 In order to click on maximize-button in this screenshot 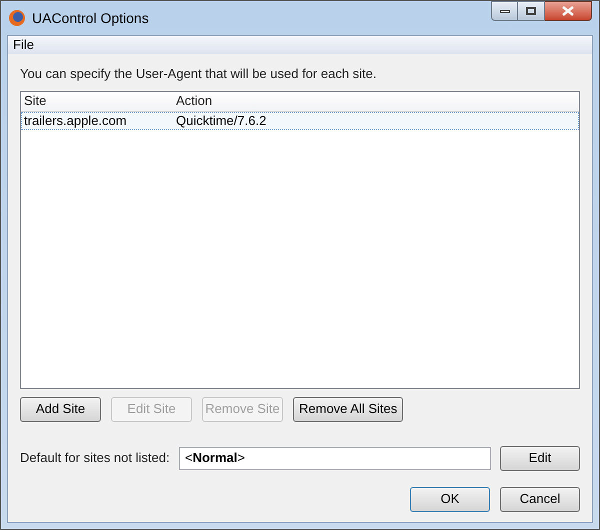, I will do `click(531, 11)`.